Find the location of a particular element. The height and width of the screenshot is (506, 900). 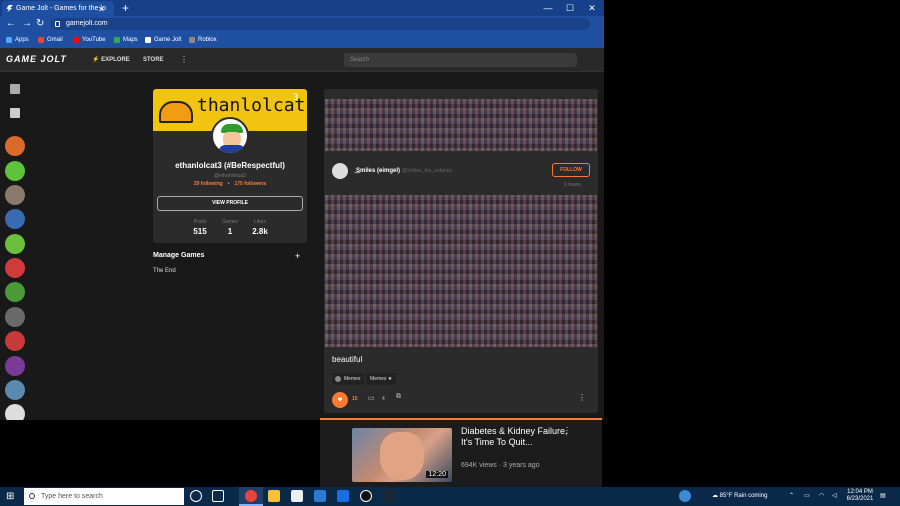

cap-icon is located at coordinates (176, 112).